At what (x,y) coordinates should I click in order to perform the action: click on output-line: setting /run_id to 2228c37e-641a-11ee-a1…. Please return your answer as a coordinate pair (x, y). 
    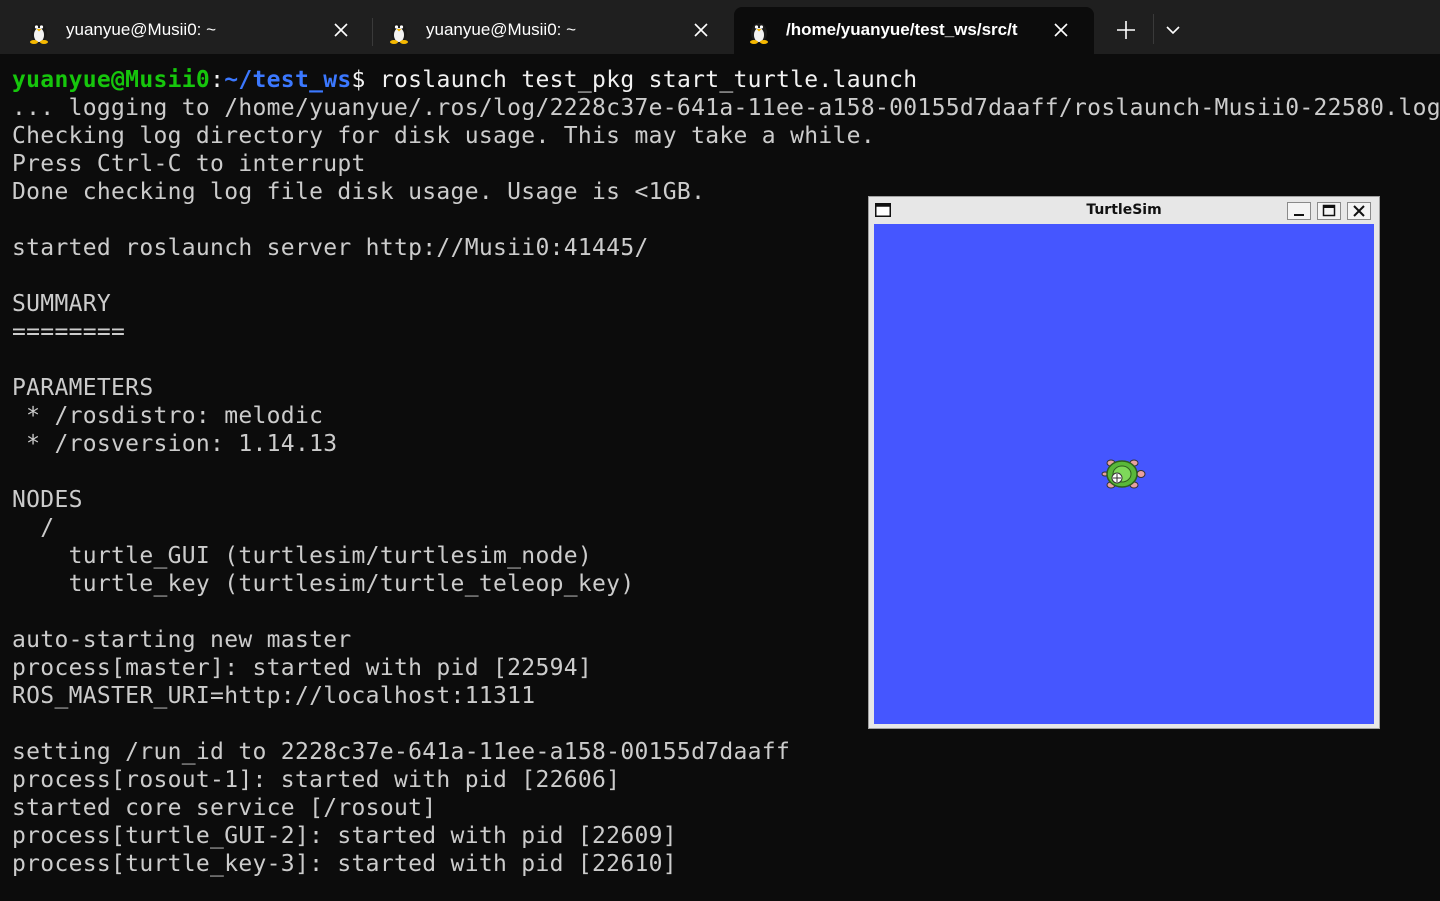
    Looking at the image, I should click on (401, 752).